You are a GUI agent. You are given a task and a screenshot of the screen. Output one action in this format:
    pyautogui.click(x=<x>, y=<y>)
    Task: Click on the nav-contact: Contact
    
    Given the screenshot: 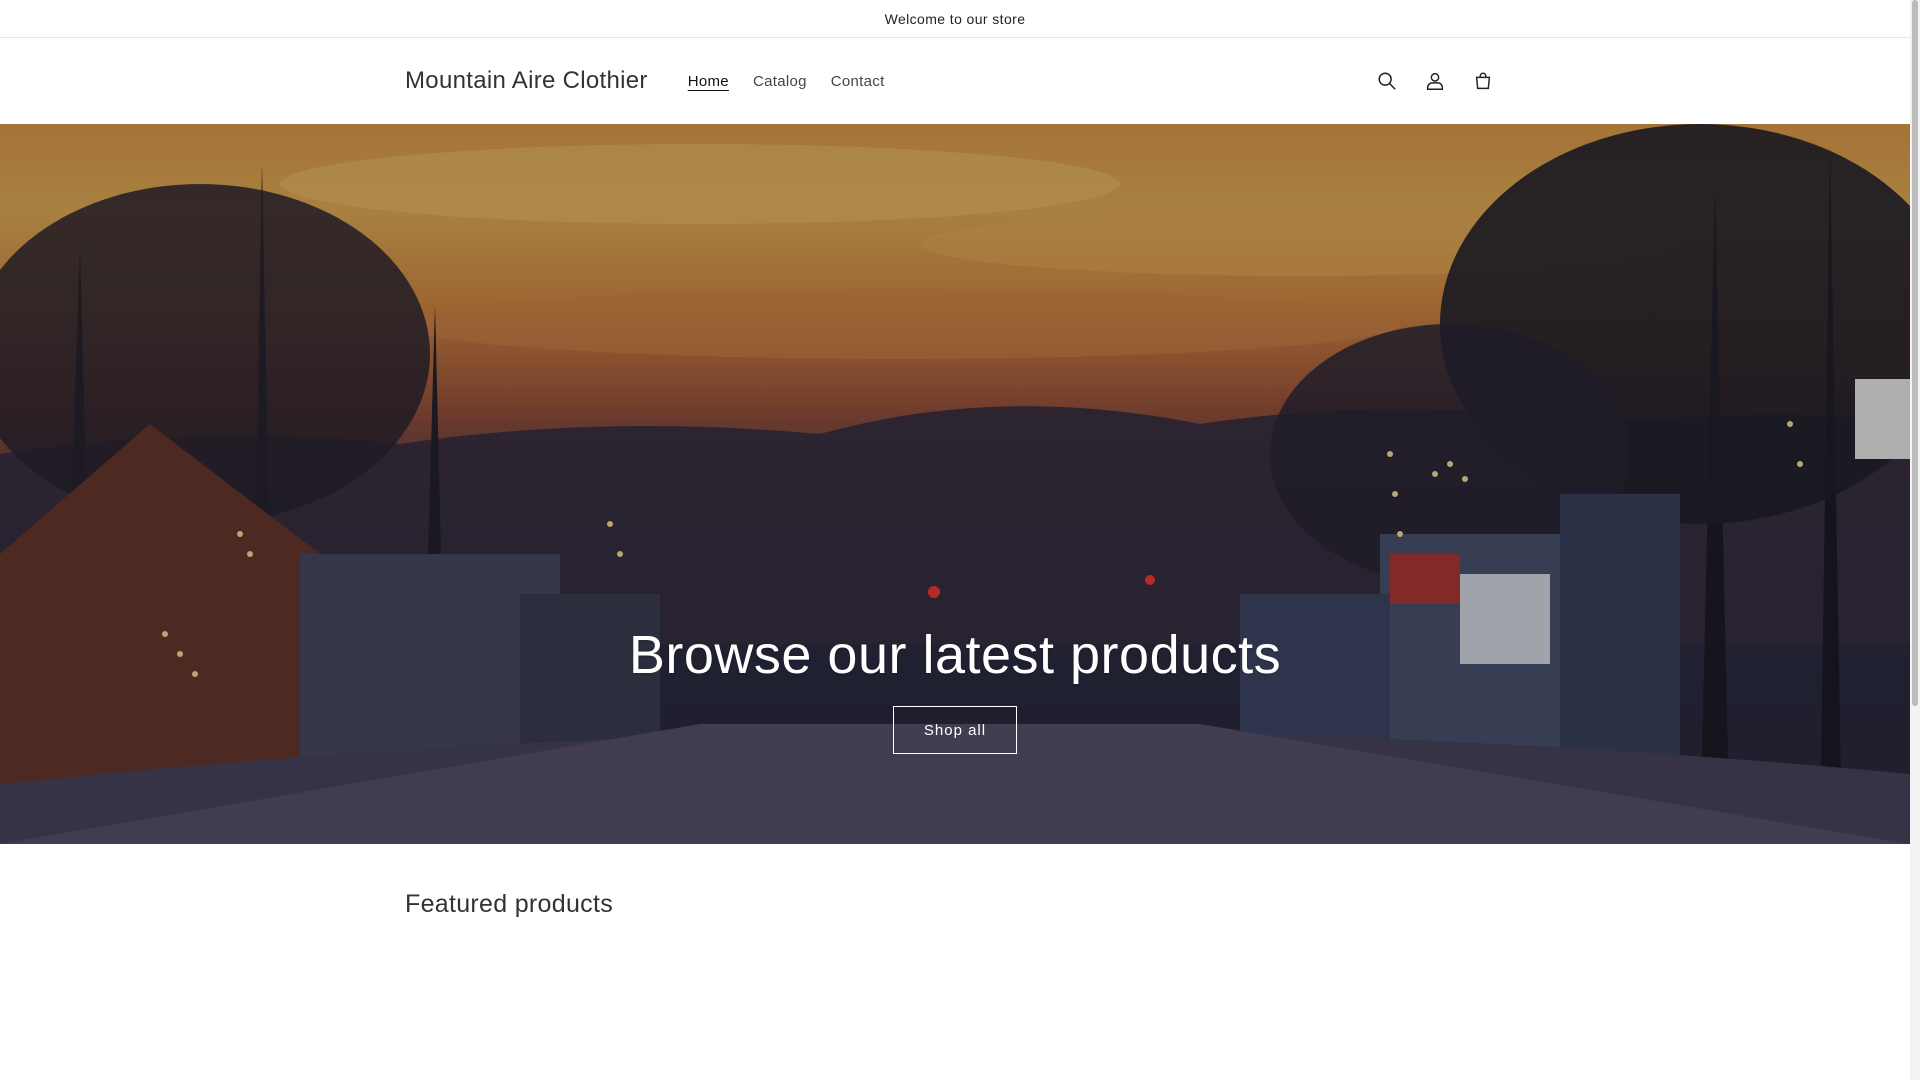 What is the action you would take?
    pyautogui.click(x=858, y=81)
    